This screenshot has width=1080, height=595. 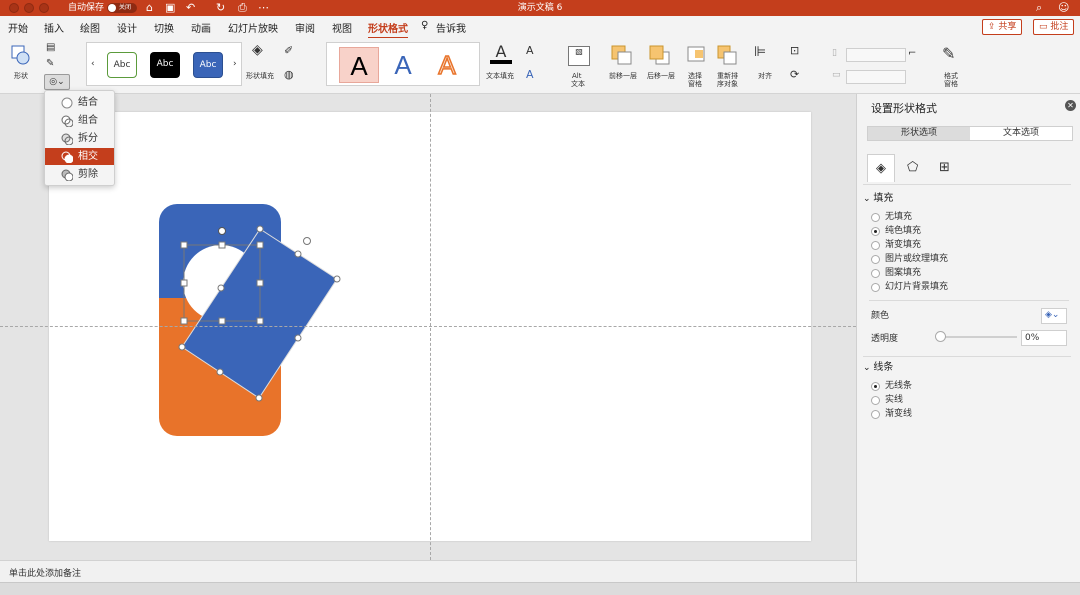 I want to click on fill-color-button: ◈⌄, so click(x=1054, y=316).